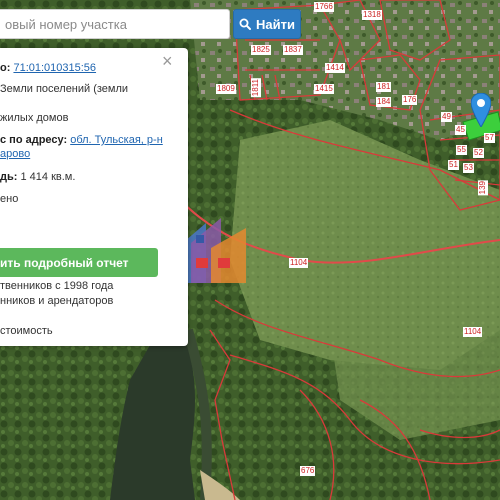 The width and height of the screenshot is (500, 500). What do you see at coordinates (335, 68) in the screenshot?
I see `plot-label: 1414` at bounding box center [335, 68].